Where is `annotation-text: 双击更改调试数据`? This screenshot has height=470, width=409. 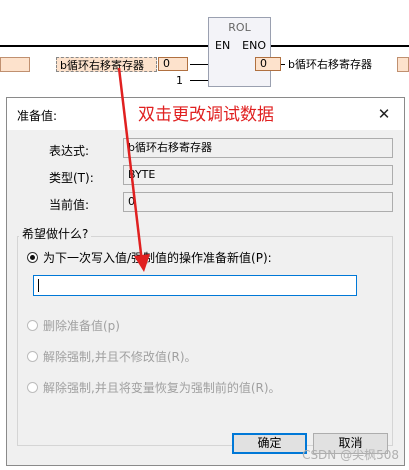
annotation-text: 双击更改调试数据 is located at coordinates (206, 115).